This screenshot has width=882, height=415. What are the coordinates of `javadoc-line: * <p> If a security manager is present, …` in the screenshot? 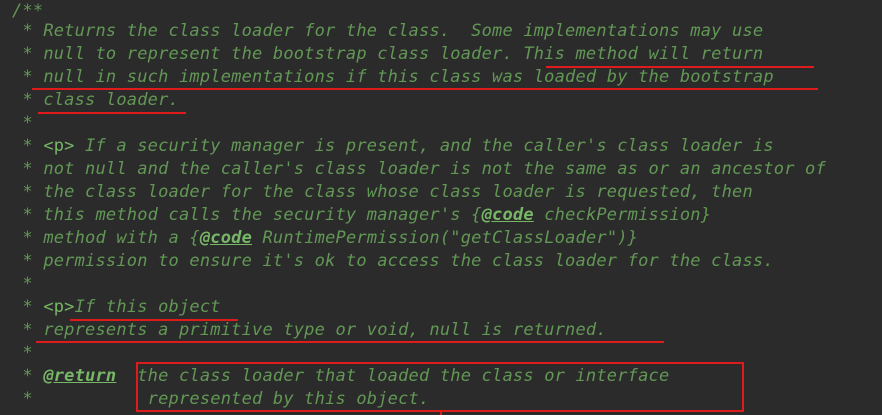 It's located at (393, 146).